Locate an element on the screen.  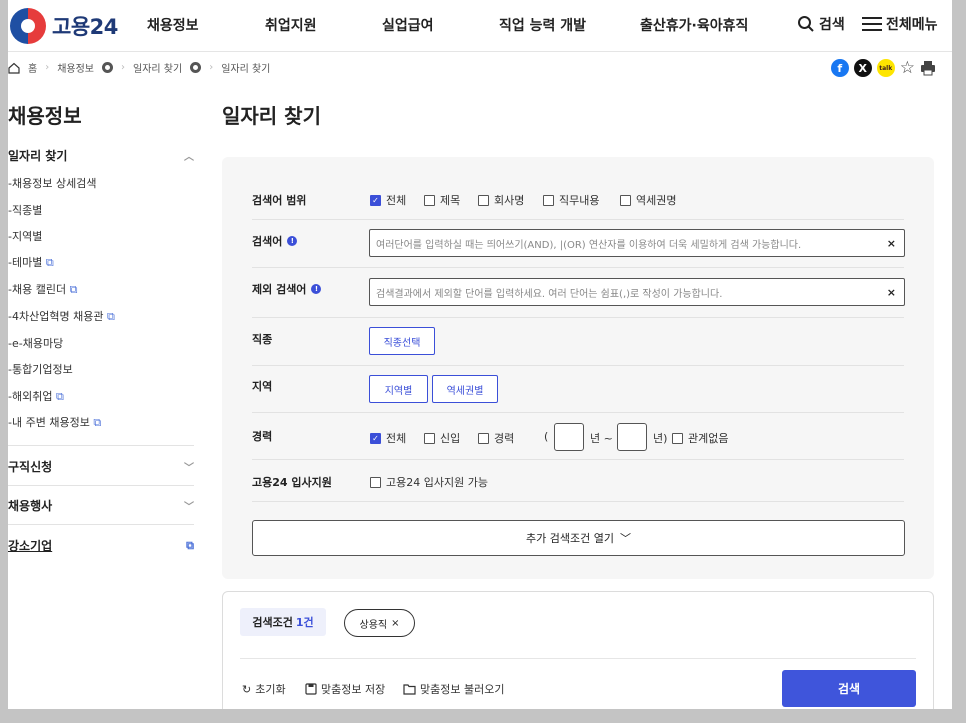
scope-company-checkbox: 회사명 is located at coordinates (501, 200).